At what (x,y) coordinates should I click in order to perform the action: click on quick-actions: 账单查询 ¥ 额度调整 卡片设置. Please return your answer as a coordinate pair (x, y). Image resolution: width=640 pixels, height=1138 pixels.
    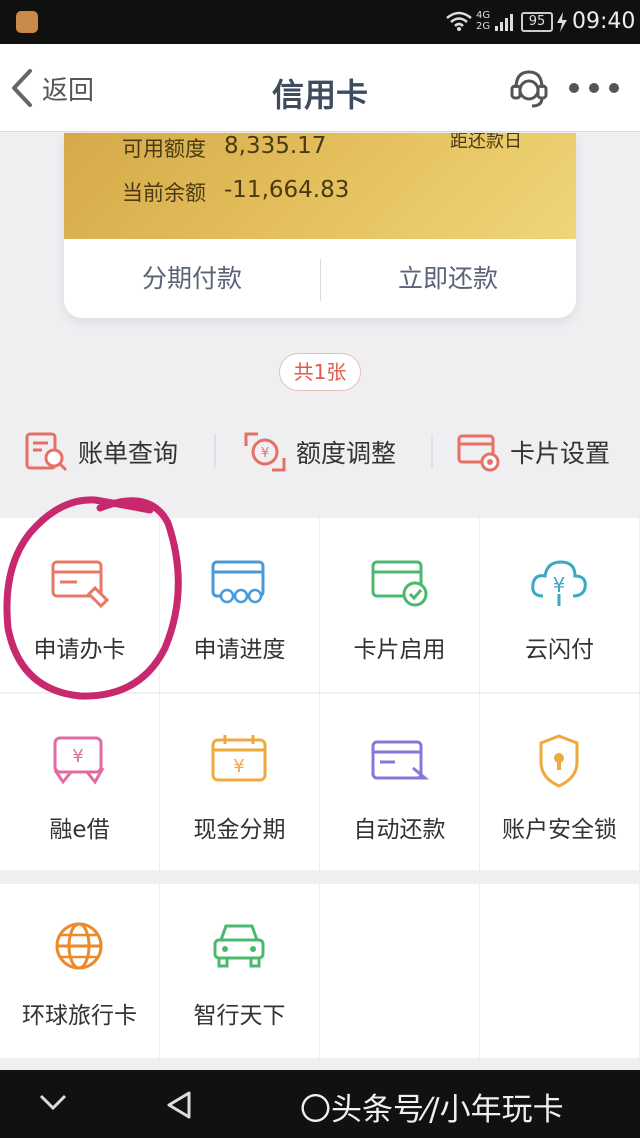
    Looking at the image, I should click on (320, 452).